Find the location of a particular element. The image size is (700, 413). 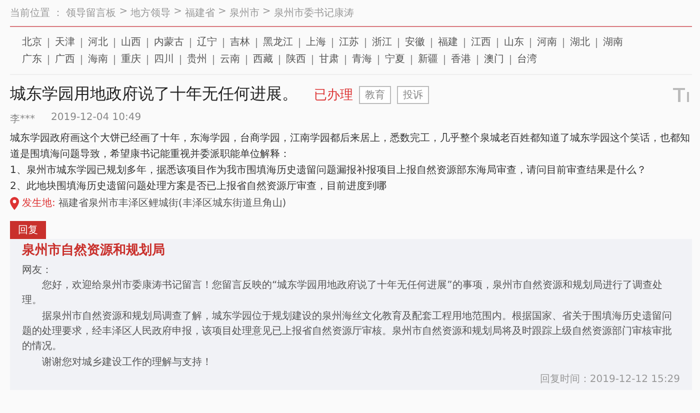

region-link: 江苏 is located at coordinates (348, 43).